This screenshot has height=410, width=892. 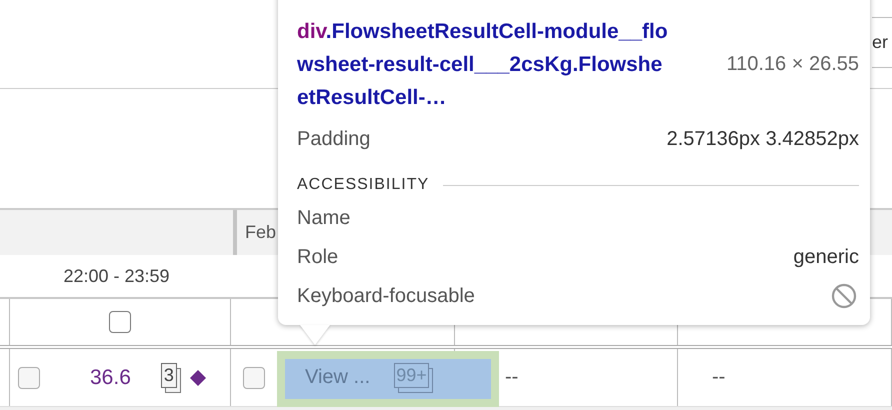 What do you see at coordinates (363, 185) in the screenshot?
I see `section-title: ACCESSIBILITY` at bounding box center [363, 185].